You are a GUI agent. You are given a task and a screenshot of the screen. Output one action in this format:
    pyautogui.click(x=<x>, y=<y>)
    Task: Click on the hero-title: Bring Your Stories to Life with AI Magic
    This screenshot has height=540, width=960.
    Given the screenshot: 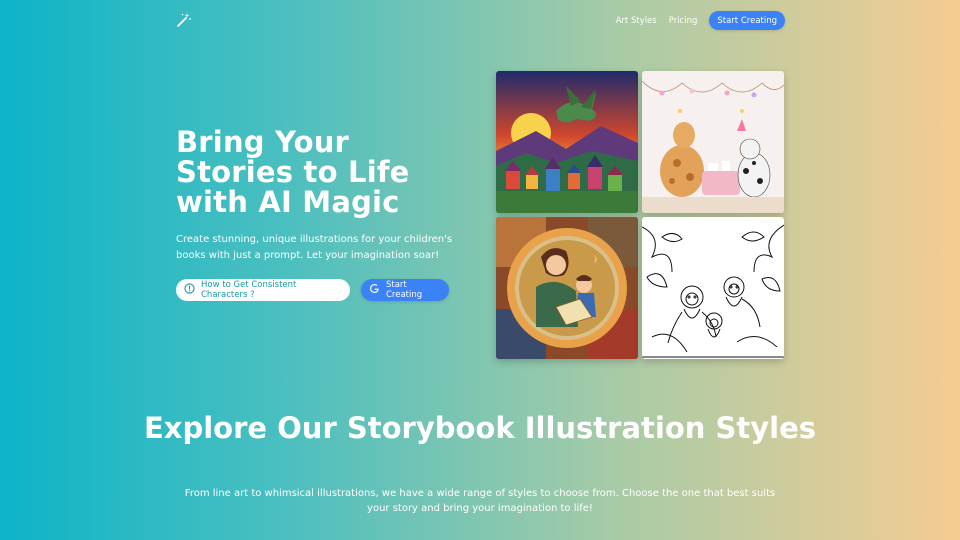 What is the action you would take?
    pyautogui.click(x=316, y=172)
    